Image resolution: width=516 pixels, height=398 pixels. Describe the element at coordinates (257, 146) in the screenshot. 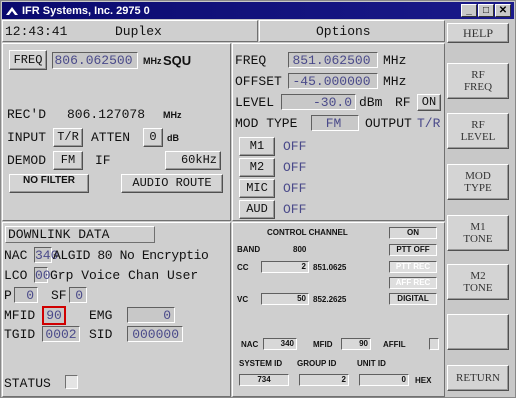

I see `m1-button: M1` at that location.